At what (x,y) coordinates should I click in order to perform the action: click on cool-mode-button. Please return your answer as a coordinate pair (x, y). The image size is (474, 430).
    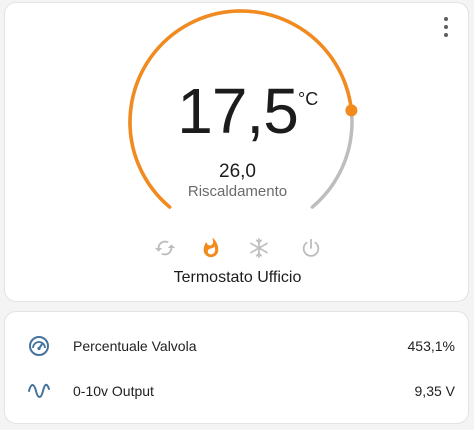
    Looking at the image, I should click on (259, 248).